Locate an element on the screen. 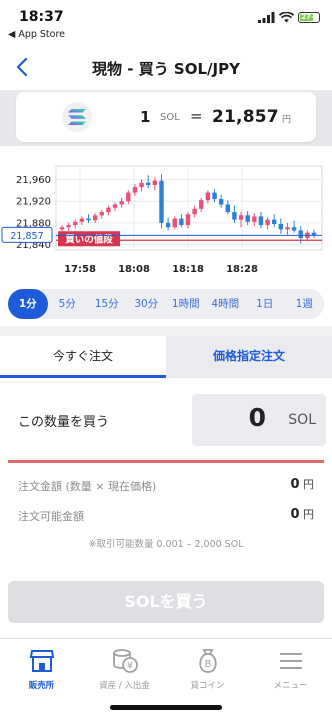 The height and width of the screenshot is (720, 332). price-card-area: 1 SOL = 21,857 円 is located at coordinates (166, 118).